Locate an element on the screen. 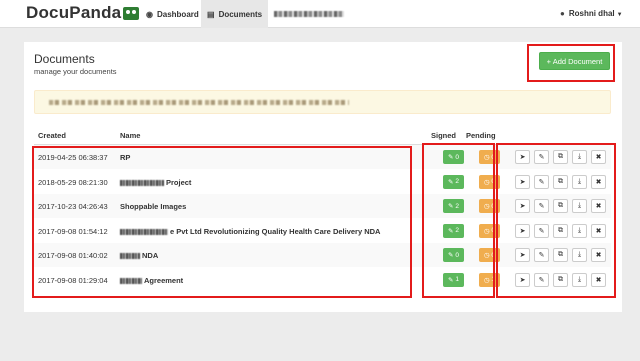 The image size is (640, 361). signed-count: 2 is located at coordinates (457, 230).